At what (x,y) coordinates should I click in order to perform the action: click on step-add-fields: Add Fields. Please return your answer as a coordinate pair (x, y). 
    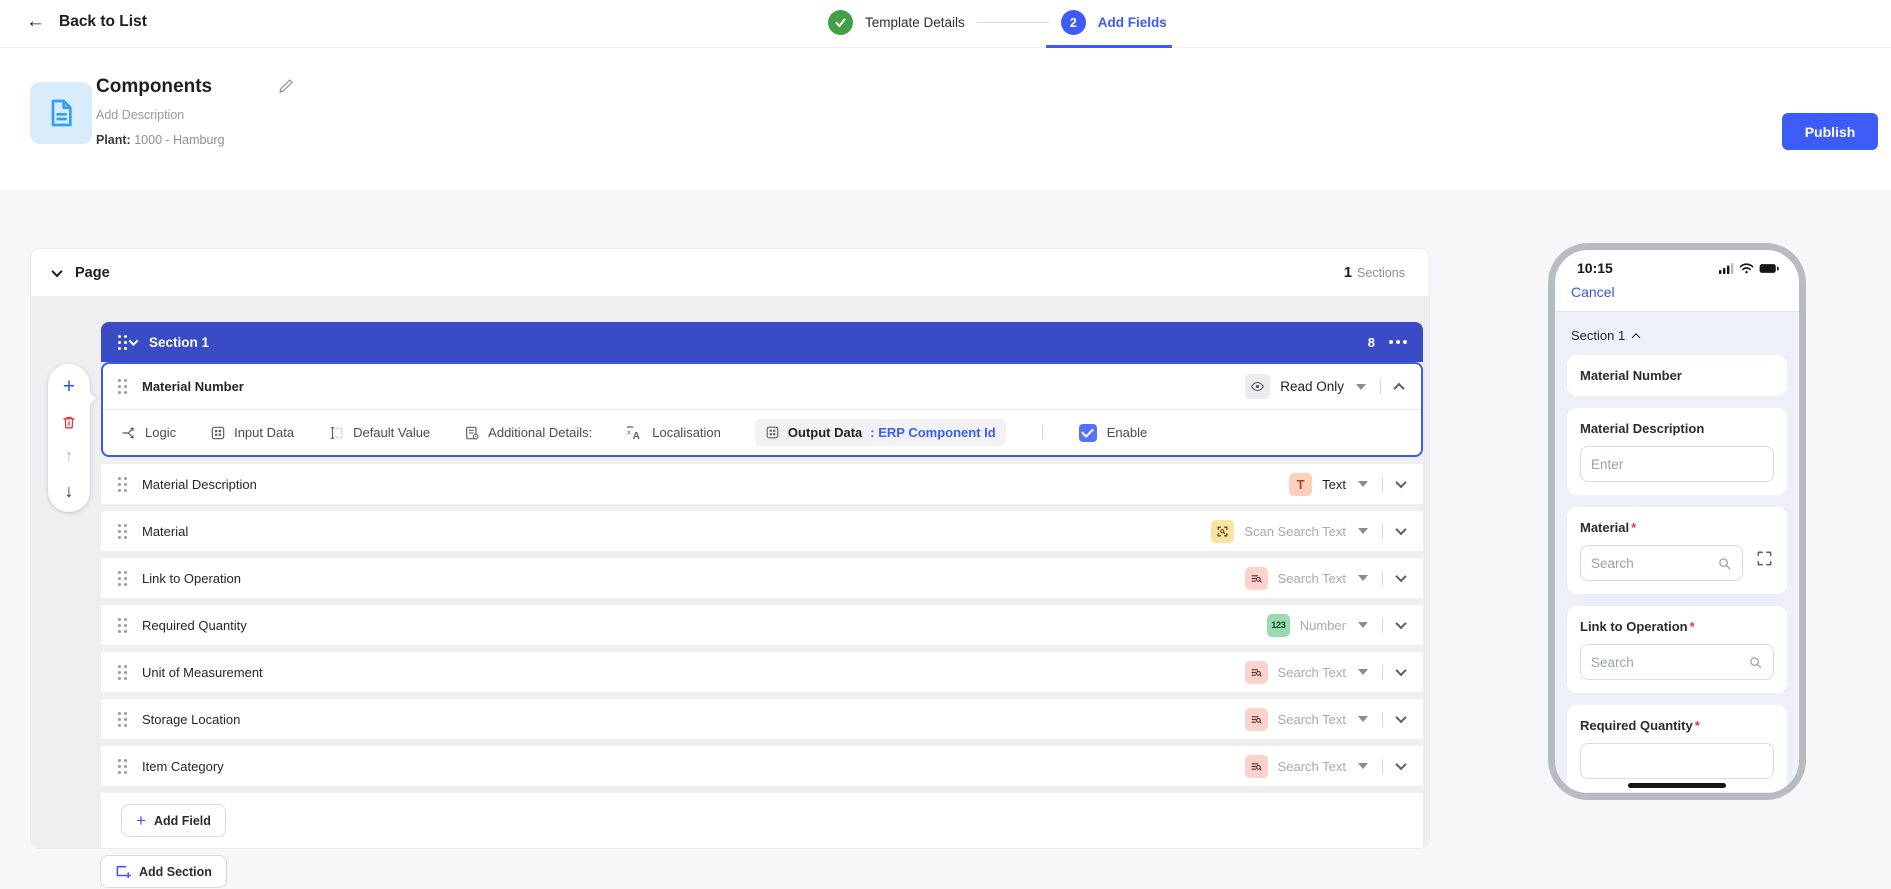
    Looking at the image, I should click on (1132, 22).